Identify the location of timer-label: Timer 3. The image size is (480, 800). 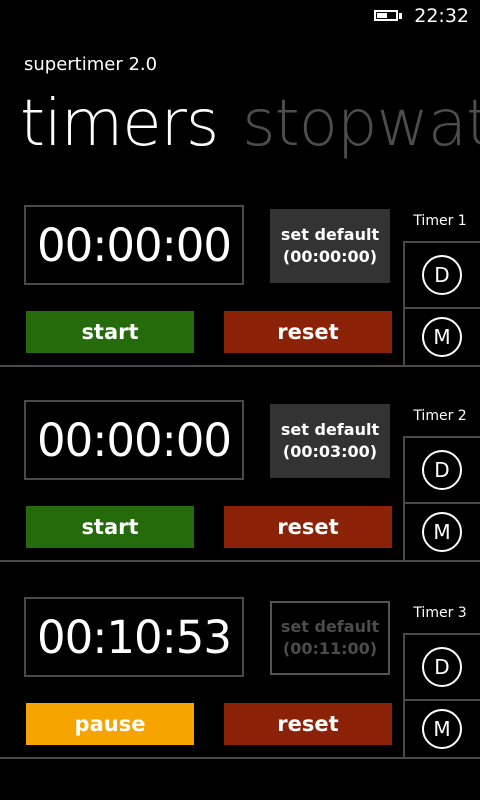
(440, 613).